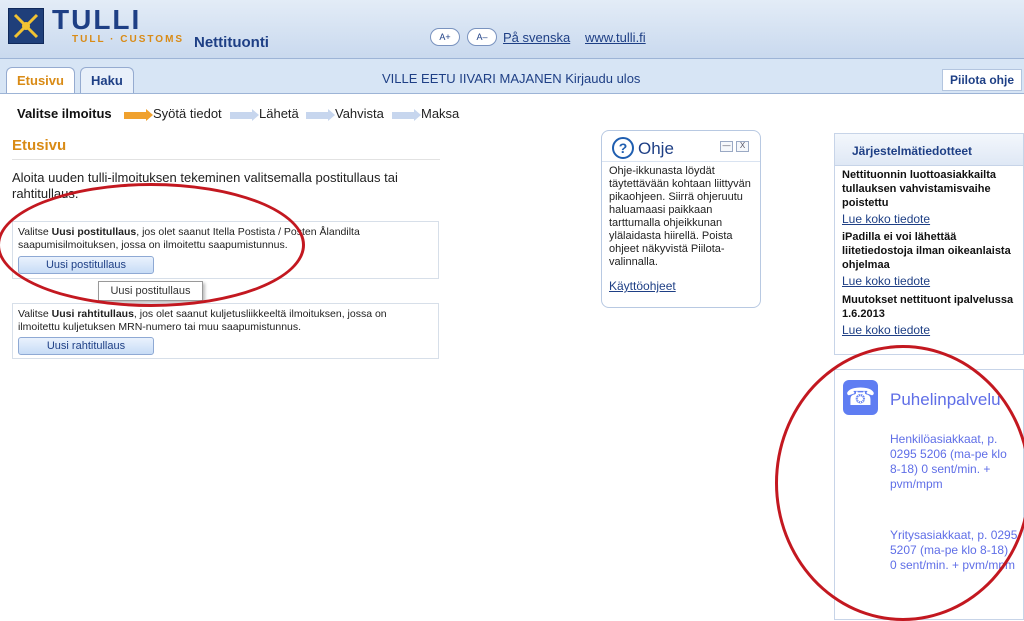  What do you see at coordinates (602, 78) in the screenshot?
I see `logout-link: Kirjaudu ulos` at bounding box center [602, 78].